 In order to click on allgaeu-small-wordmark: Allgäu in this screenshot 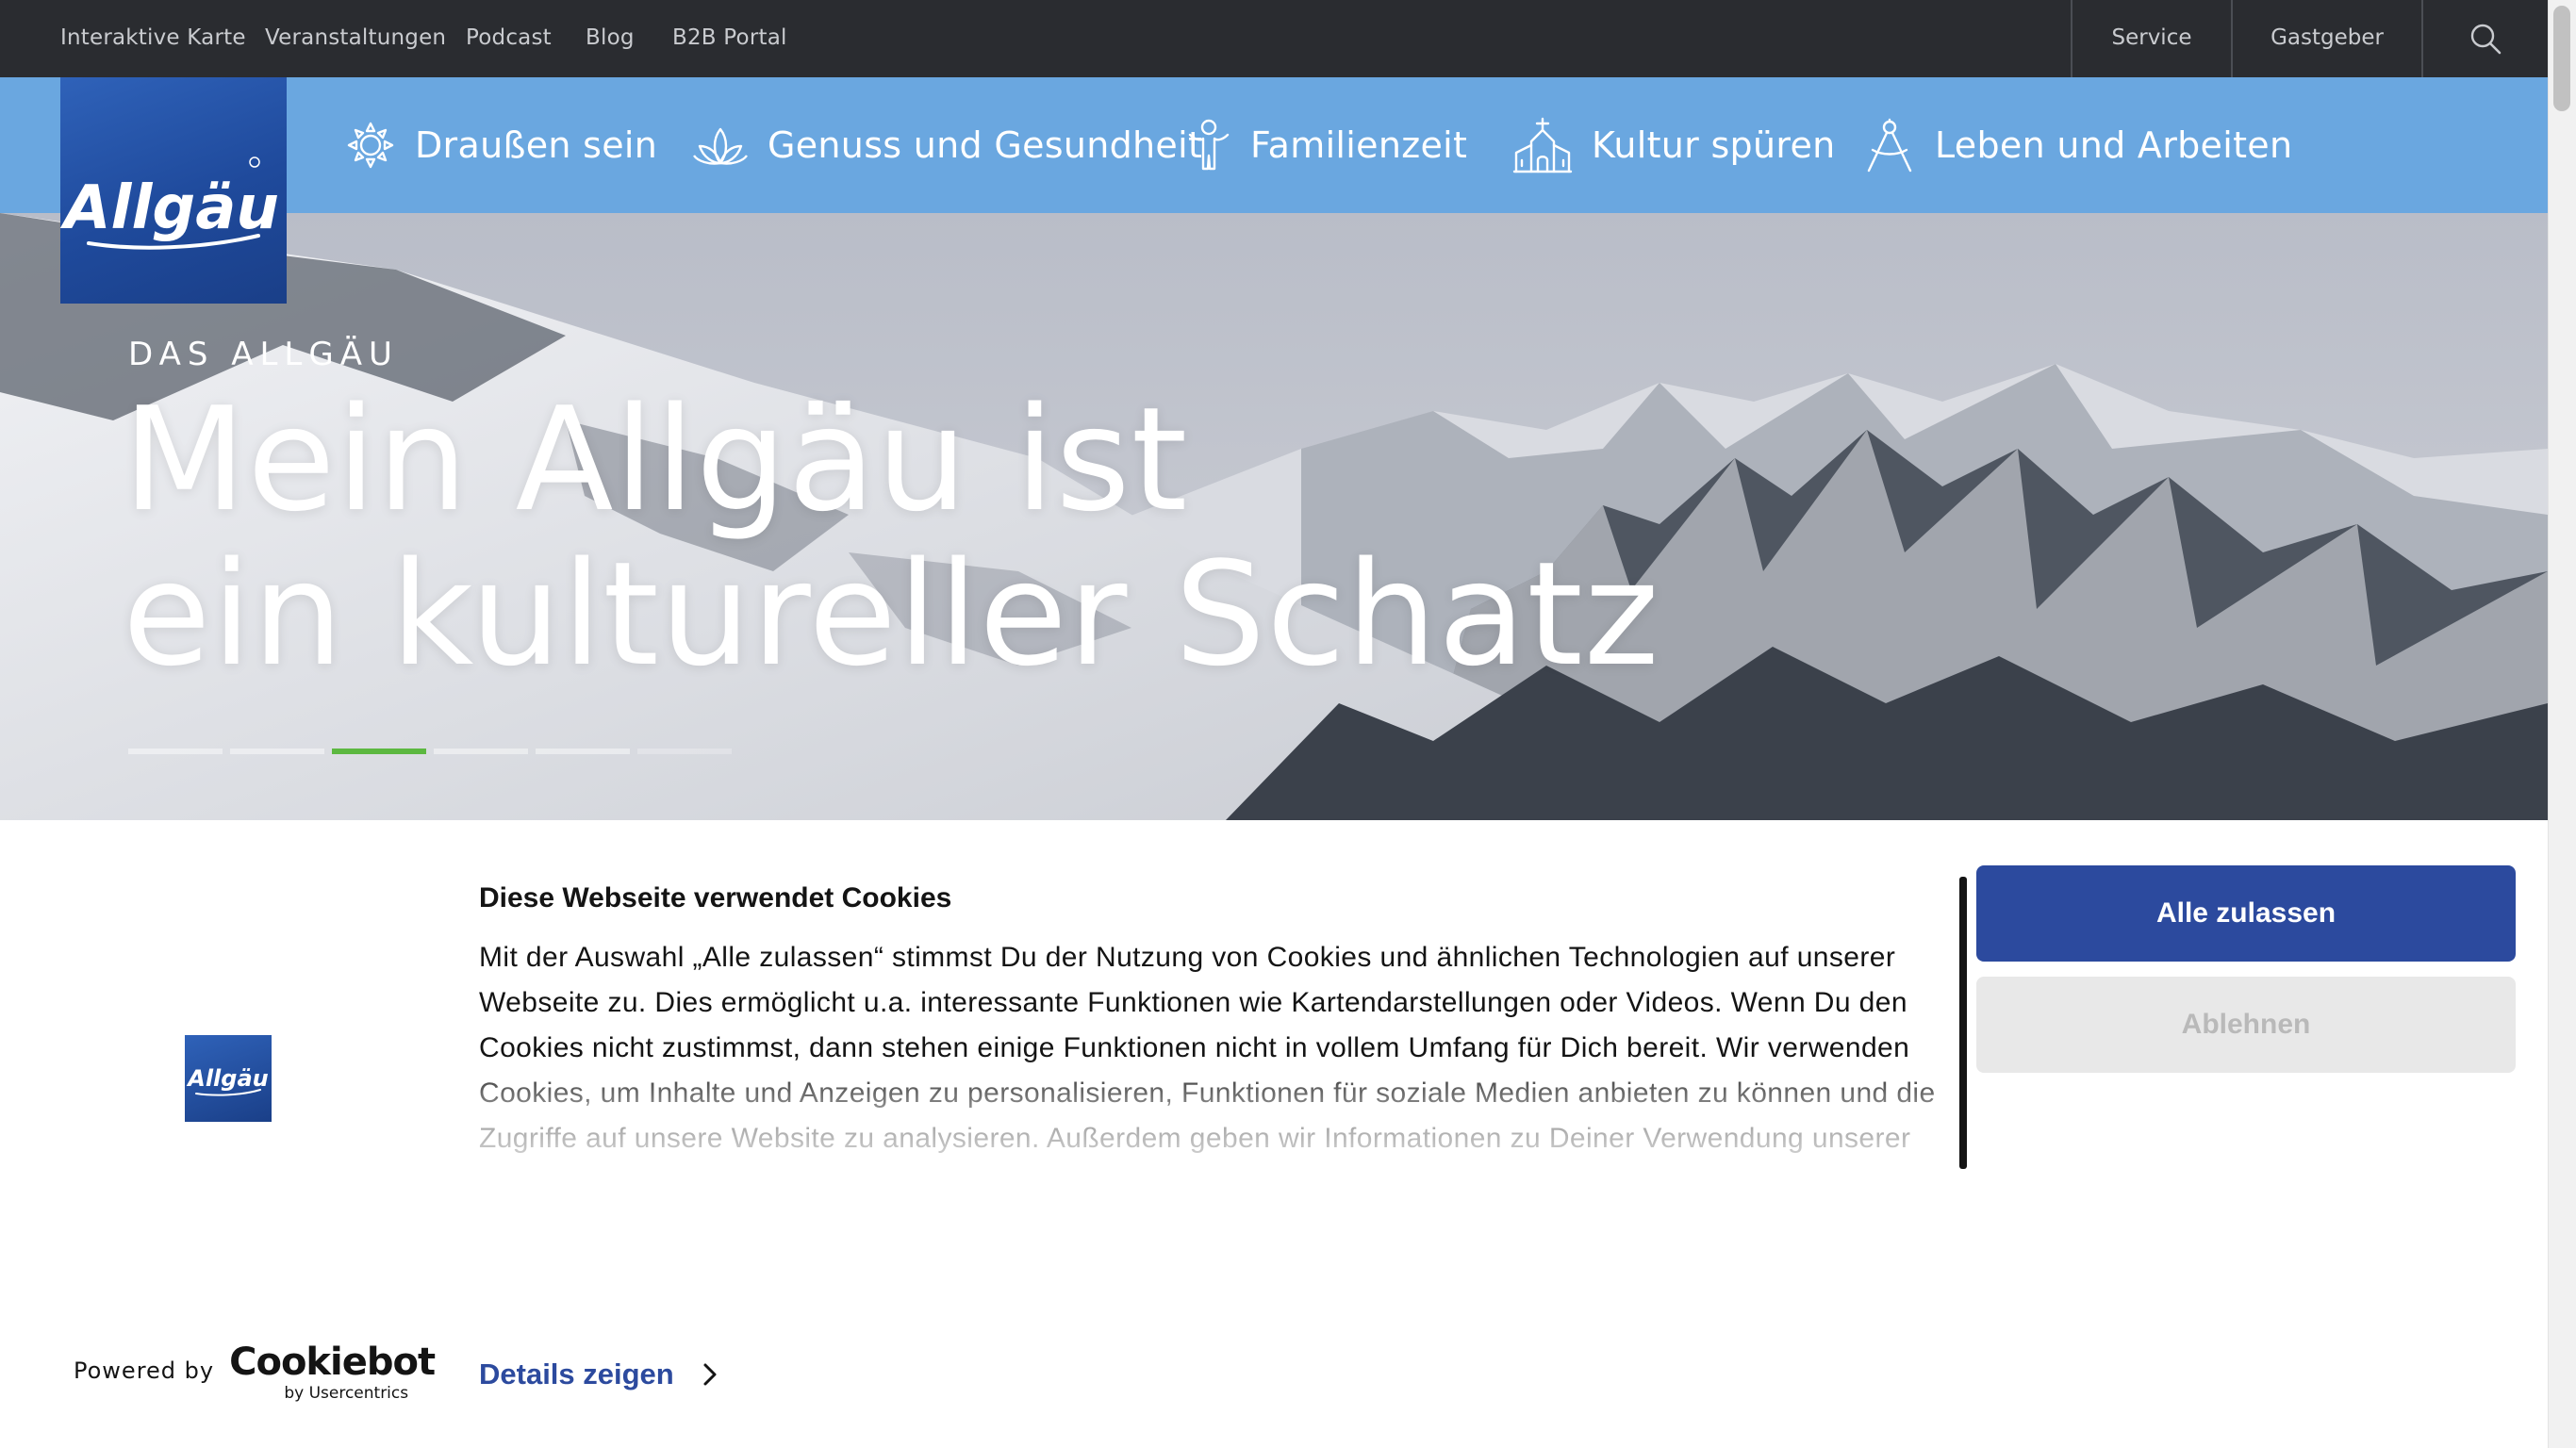, I will do `click(227, 1080)`.